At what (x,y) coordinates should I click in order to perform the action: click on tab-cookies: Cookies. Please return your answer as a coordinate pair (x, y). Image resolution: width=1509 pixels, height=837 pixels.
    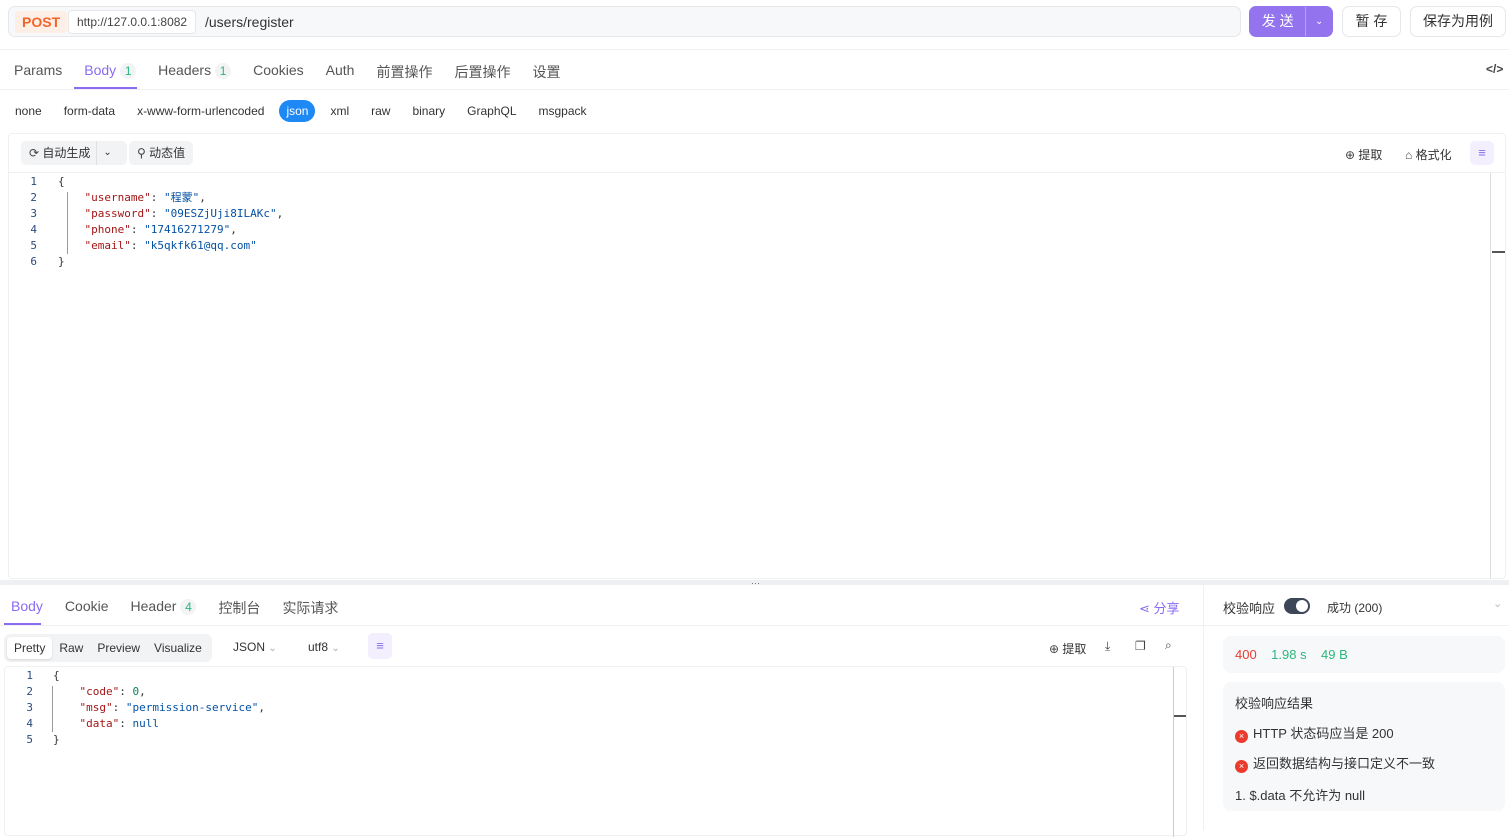
    Looking at the image, I should click on (278, 72).